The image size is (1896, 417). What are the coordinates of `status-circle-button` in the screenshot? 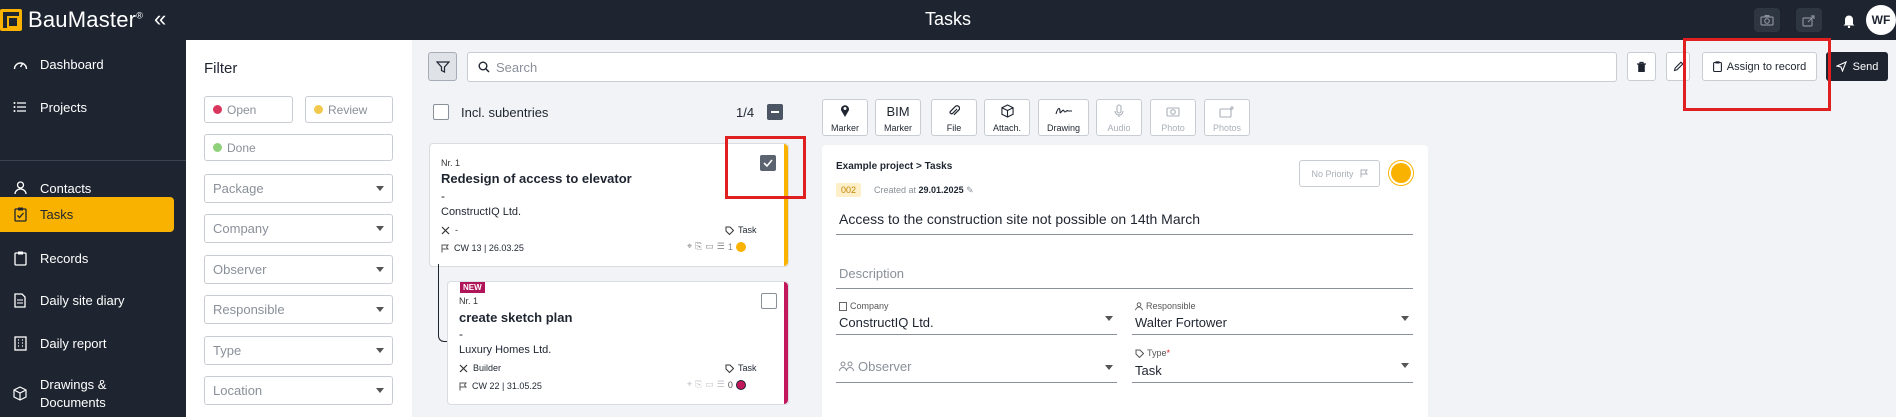 It's located at (1401, 173).